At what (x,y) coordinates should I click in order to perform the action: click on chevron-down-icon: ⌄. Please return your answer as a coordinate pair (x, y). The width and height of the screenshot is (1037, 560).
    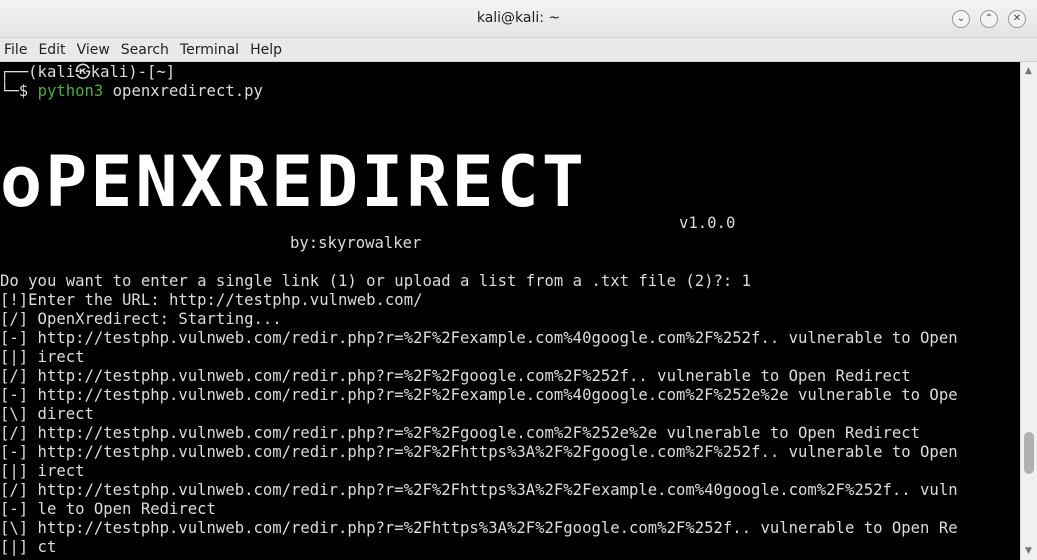
    Looking at the image, I should click on (961, 18).